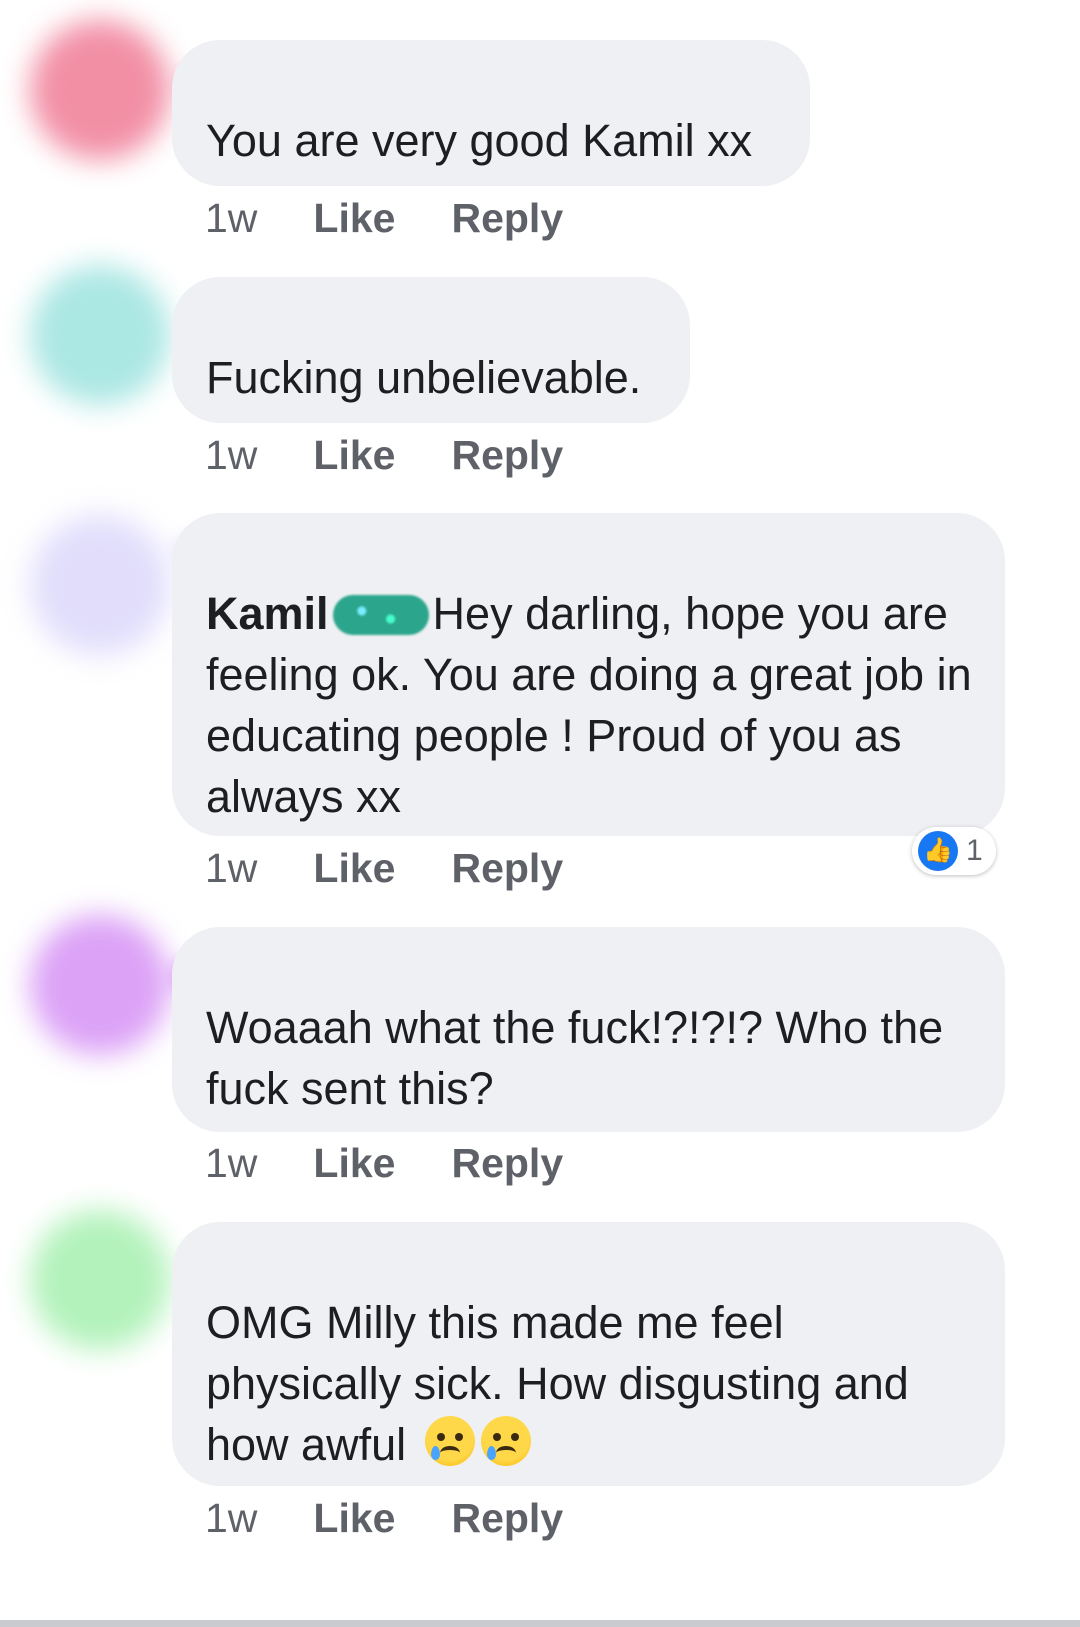 This screenshot has width=1080, height=1627. What do you see at coordinates (479, 140) in the screenshot?
I see `comment-text: You are very good Kamil xx` at bounding box center [479, 140].